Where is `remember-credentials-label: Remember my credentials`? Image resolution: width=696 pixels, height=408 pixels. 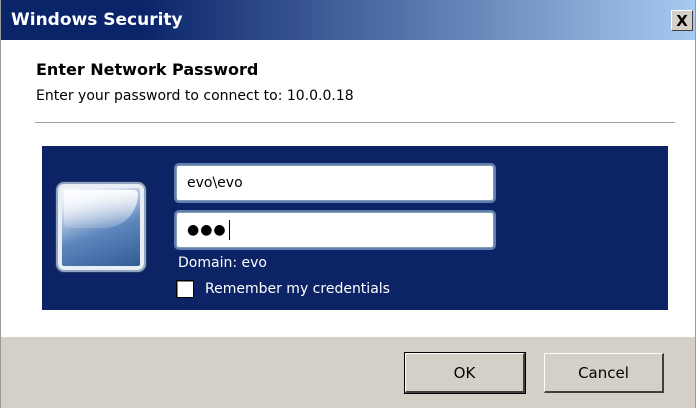
remember-credentials-label: Remember my credentials is located at coordinates (297, 289).